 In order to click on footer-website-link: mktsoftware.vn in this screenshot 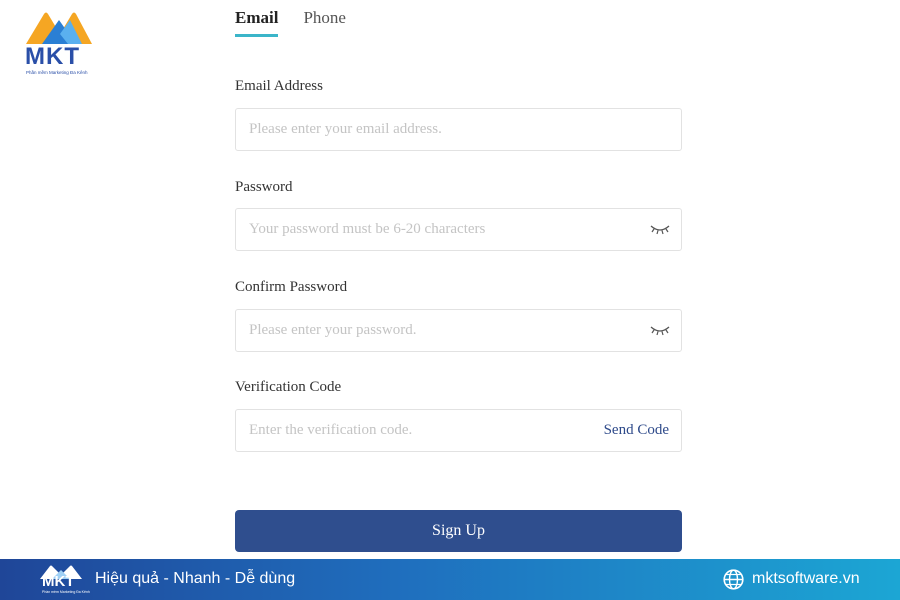, I will do `click(806, 579)`.